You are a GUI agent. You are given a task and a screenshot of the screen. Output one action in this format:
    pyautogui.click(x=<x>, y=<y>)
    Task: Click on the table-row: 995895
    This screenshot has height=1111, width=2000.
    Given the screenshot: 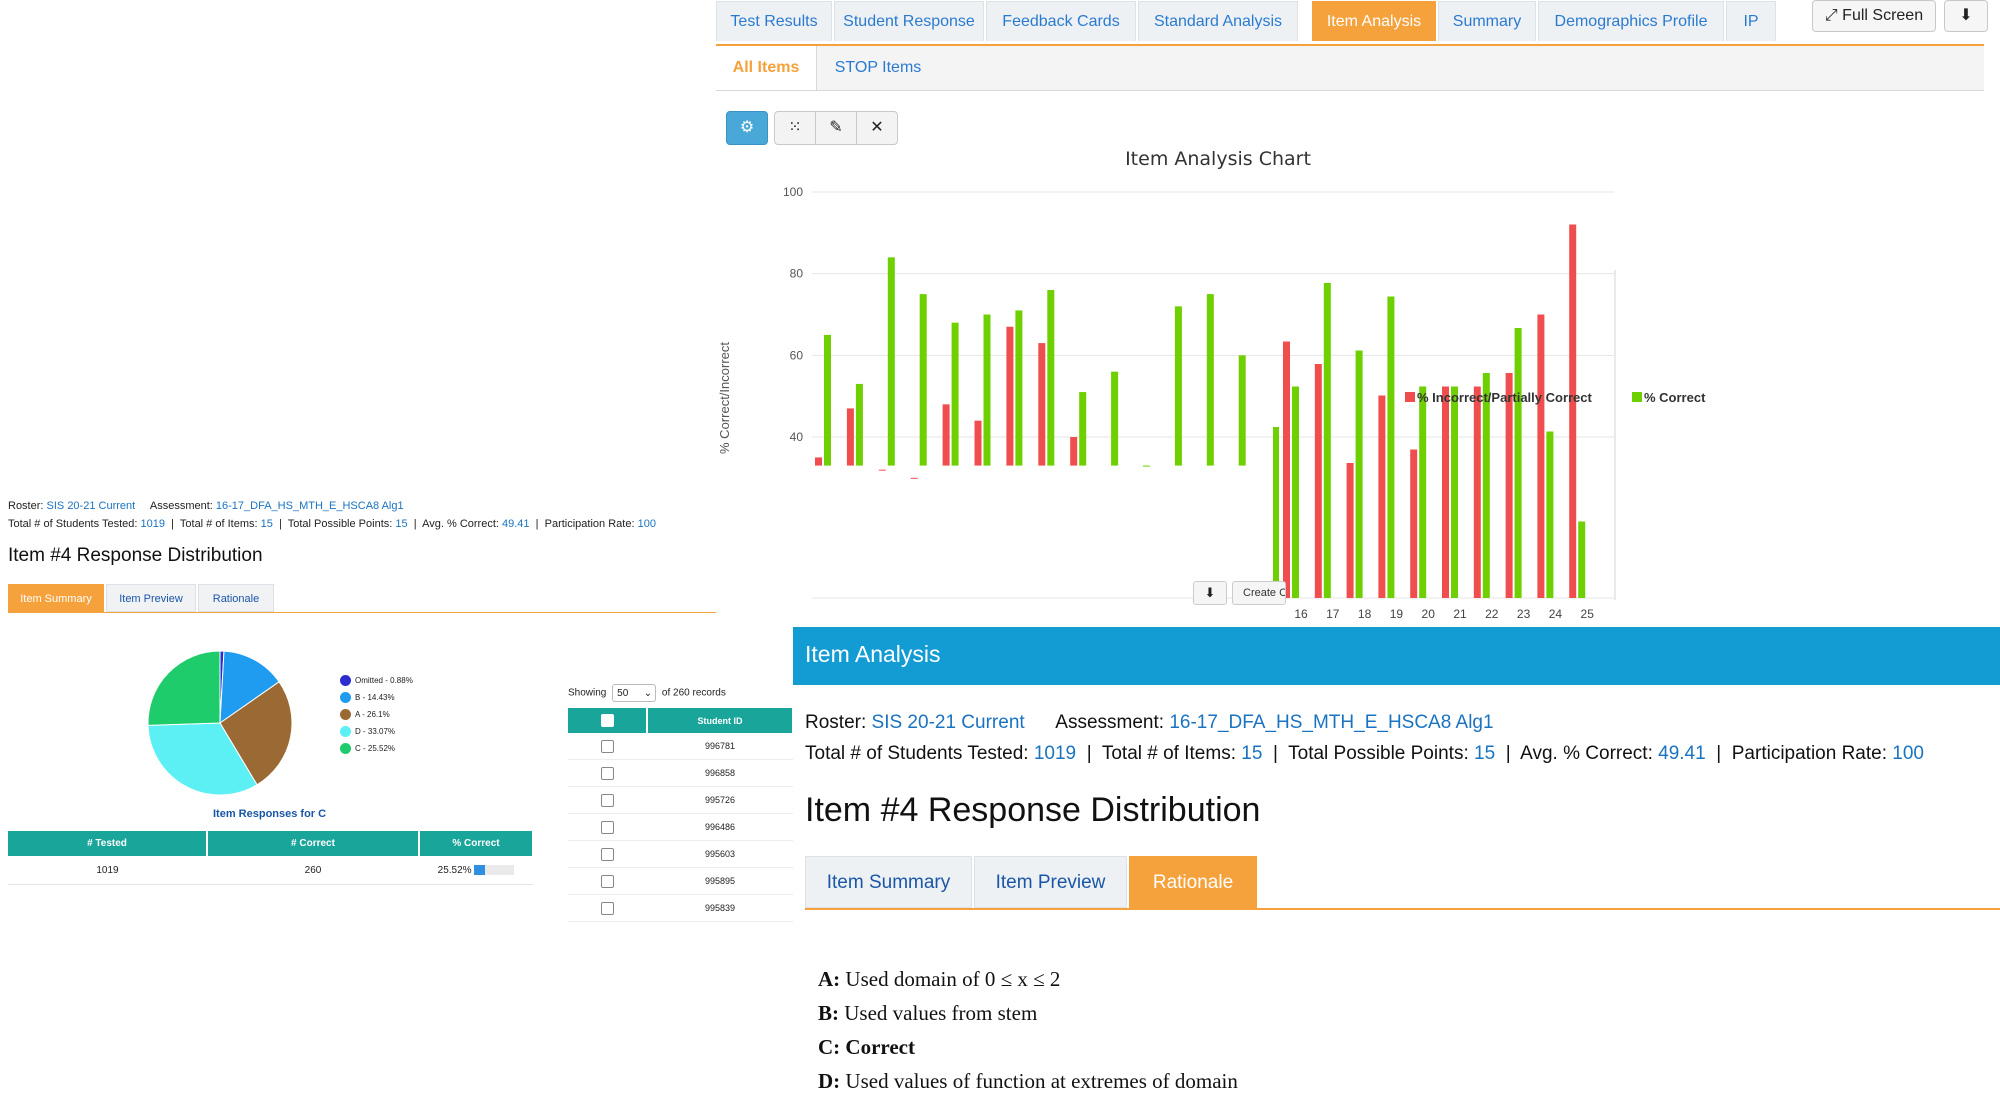 What is the action you would take?
    pyautogui.click(x=680, y=881)
    